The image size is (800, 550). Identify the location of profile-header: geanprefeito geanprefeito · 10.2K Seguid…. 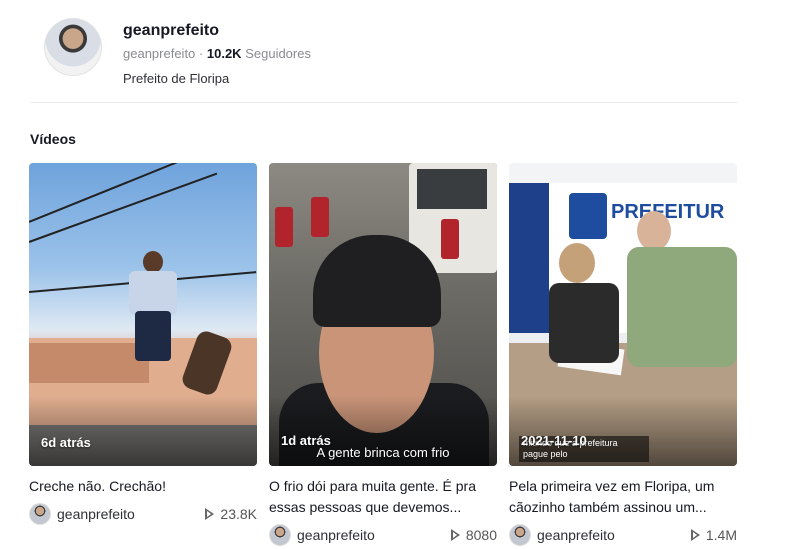
(177, 52).